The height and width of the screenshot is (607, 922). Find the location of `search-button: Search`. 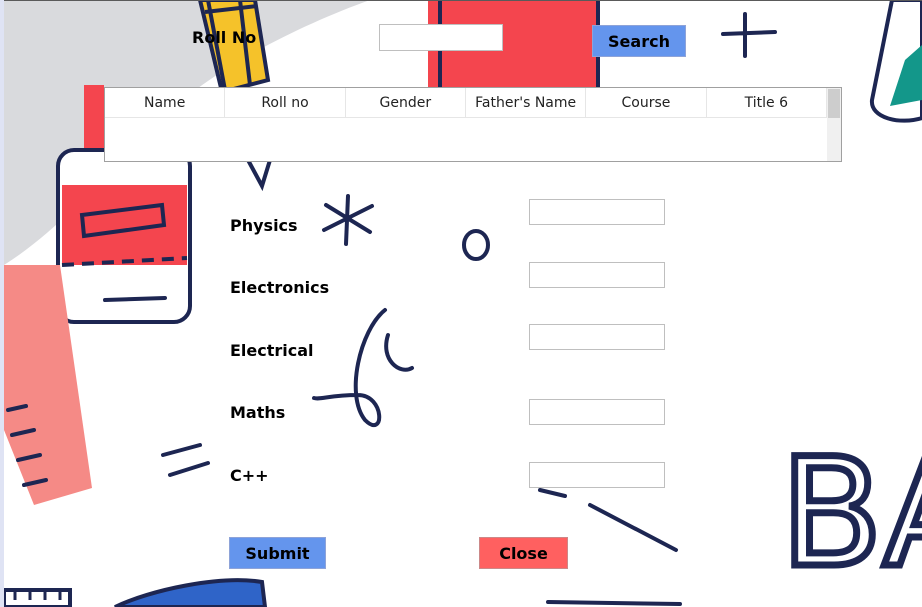

search-button: Search is located at coordinates (639, 41).